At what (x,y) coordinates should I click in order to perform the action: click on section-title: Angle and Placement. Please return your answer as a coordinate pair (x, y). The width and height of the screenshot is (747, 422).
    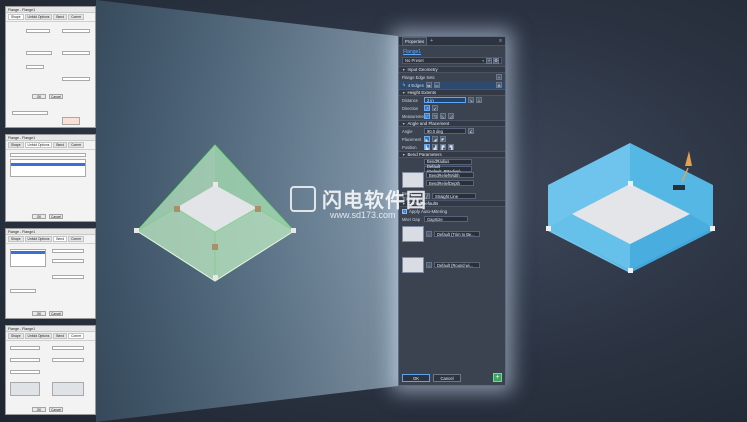
    Looking at the image, I should click on (428, 123).